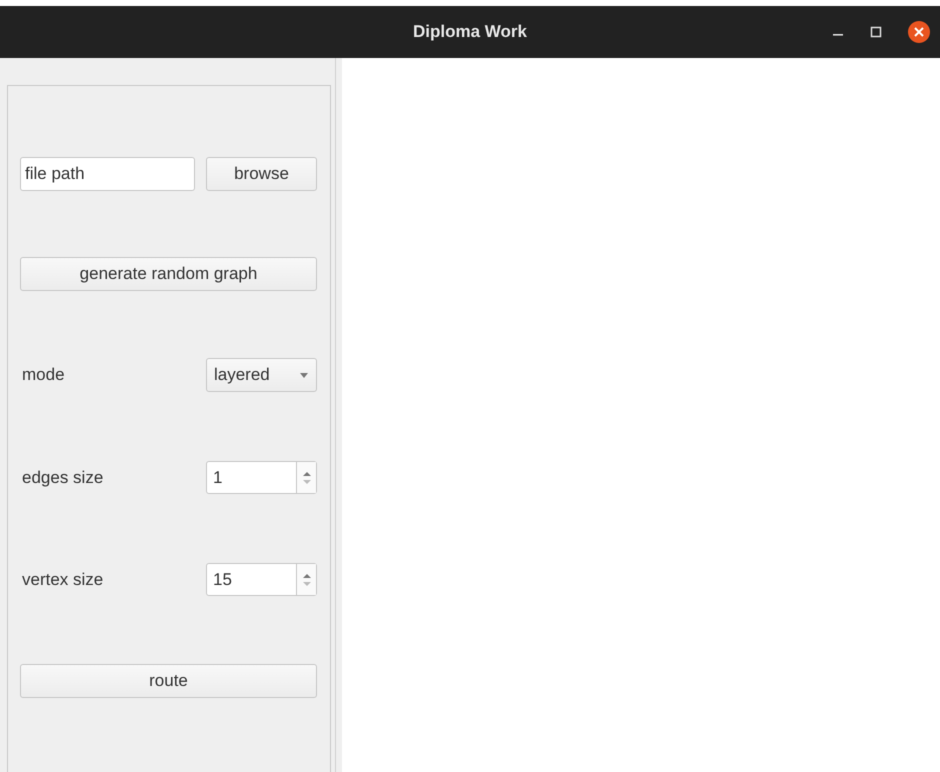 This screenshot has height=772, width=940. What do you see at coordinates (168, 274) in the screenshot?
I see `generate-graph-button: generate random graph` at bounding box center [168, 274].